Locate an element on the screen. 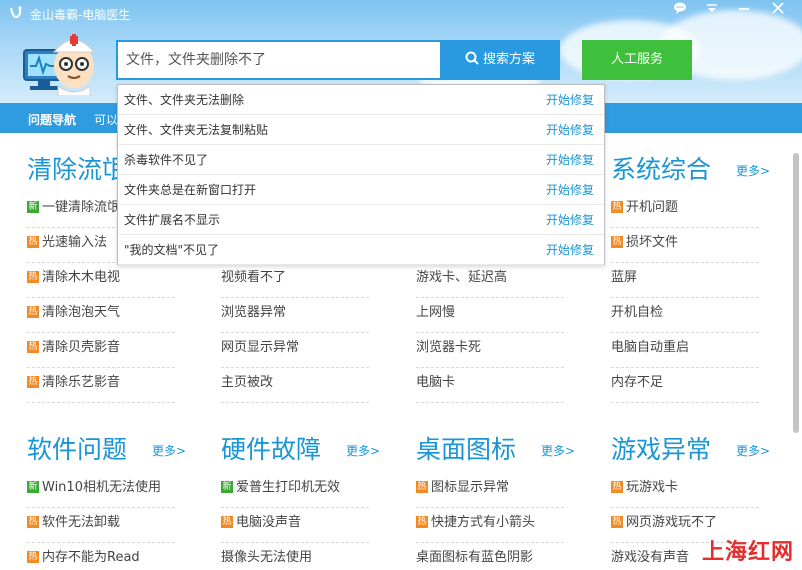 The width and height of the screenshot is (802, 570). suggestion-item: 杀毒软件不见了 开始修复 is located at coordinates (361, 160).